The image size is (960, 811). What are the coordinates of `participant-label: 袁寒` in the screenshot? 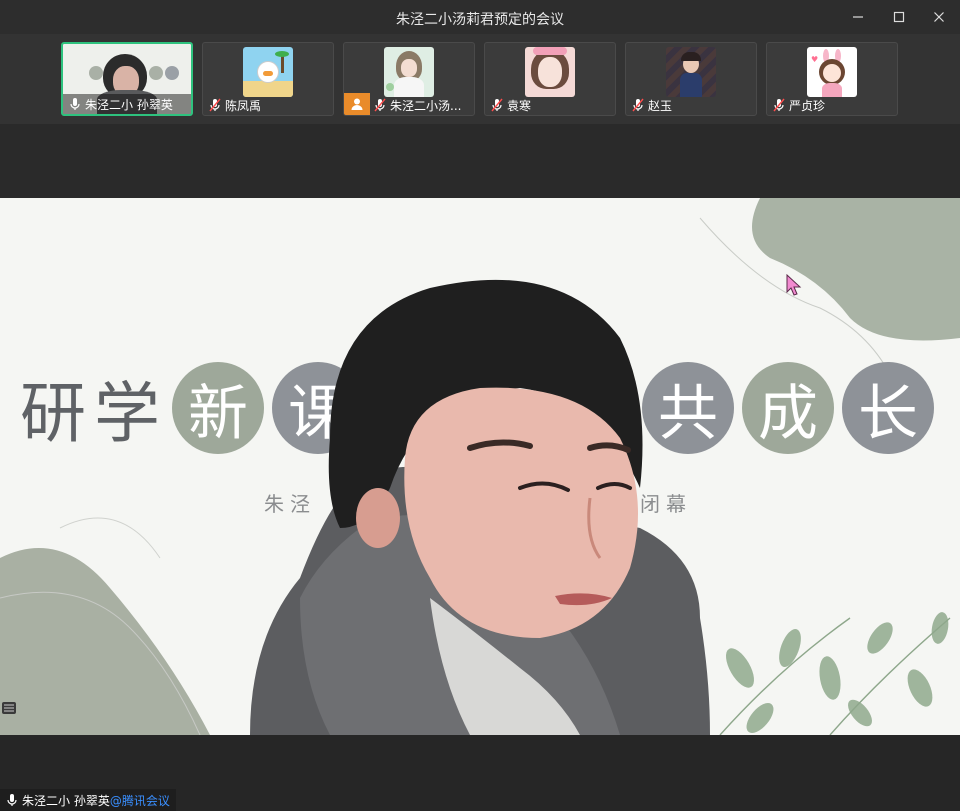 It's located at (550, 105).